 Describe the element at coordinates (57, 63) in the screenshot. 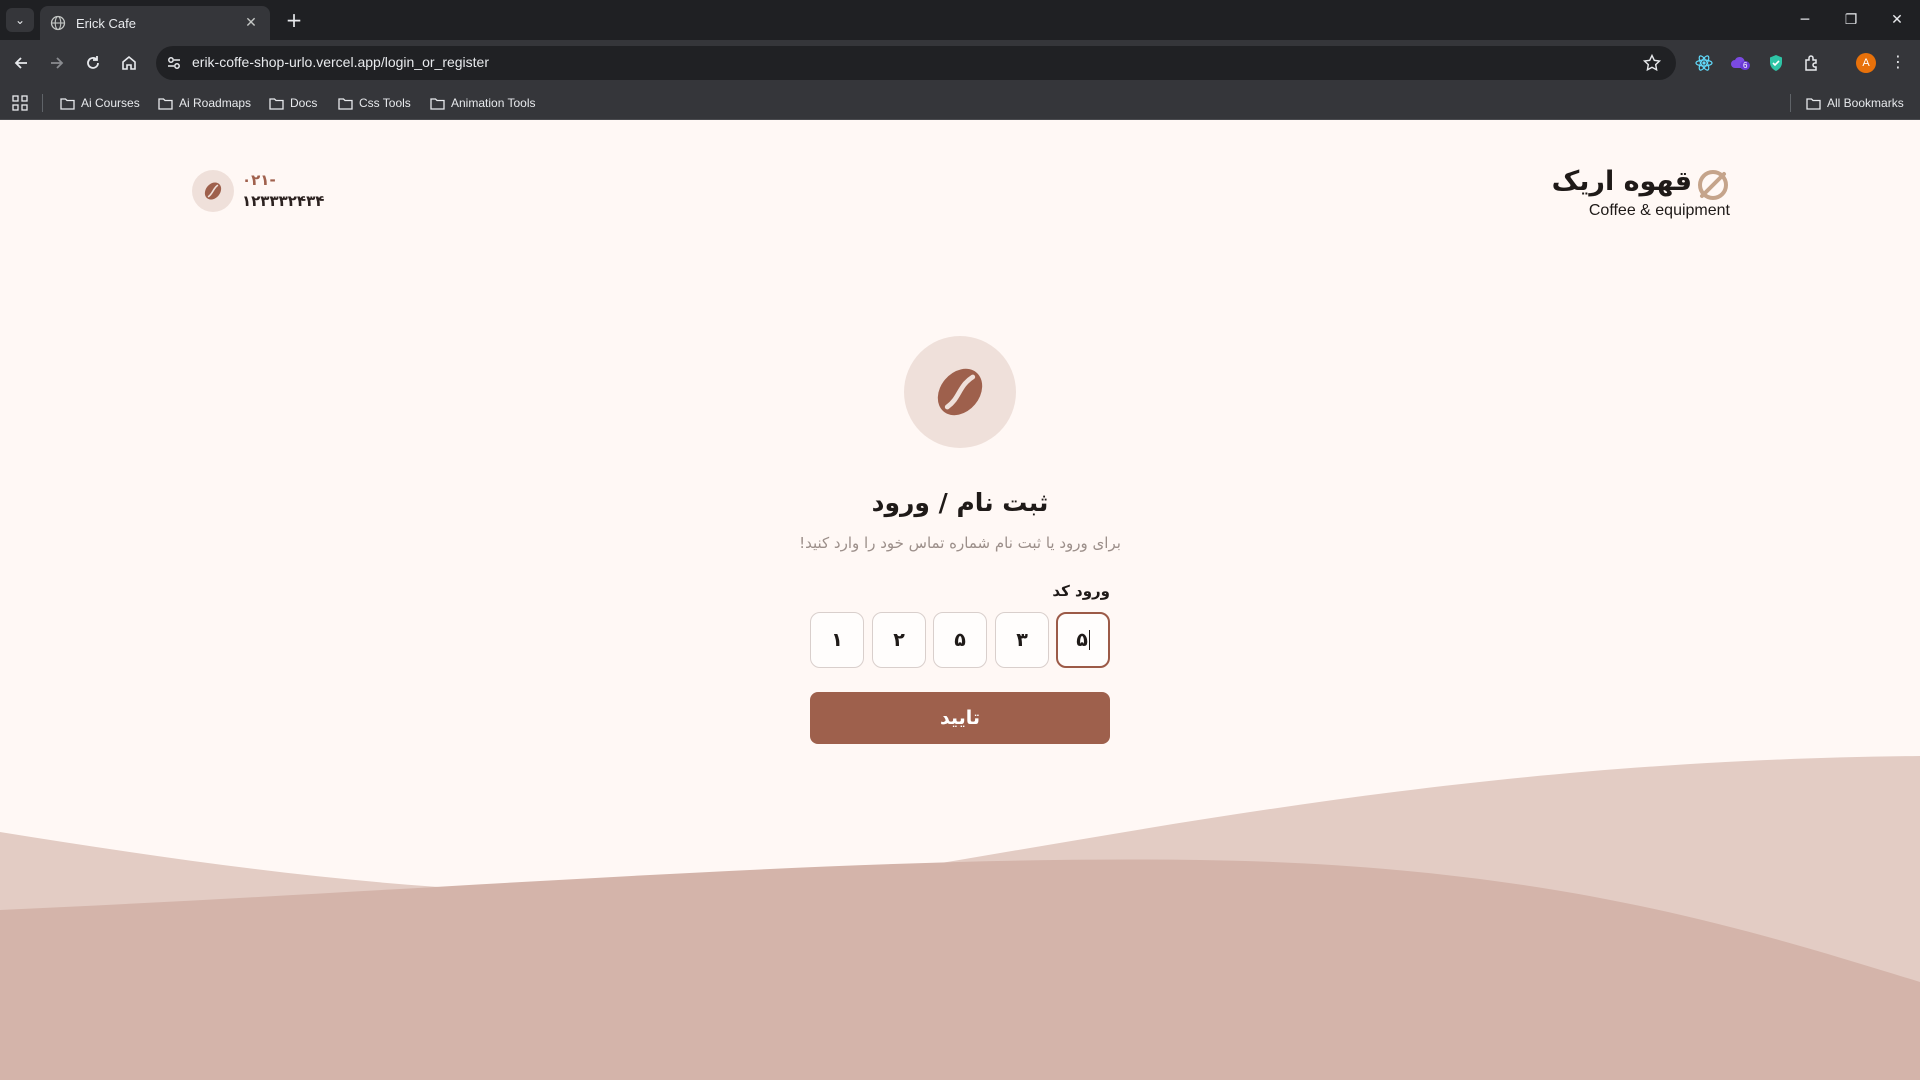

I see `forward-icon` at that location.